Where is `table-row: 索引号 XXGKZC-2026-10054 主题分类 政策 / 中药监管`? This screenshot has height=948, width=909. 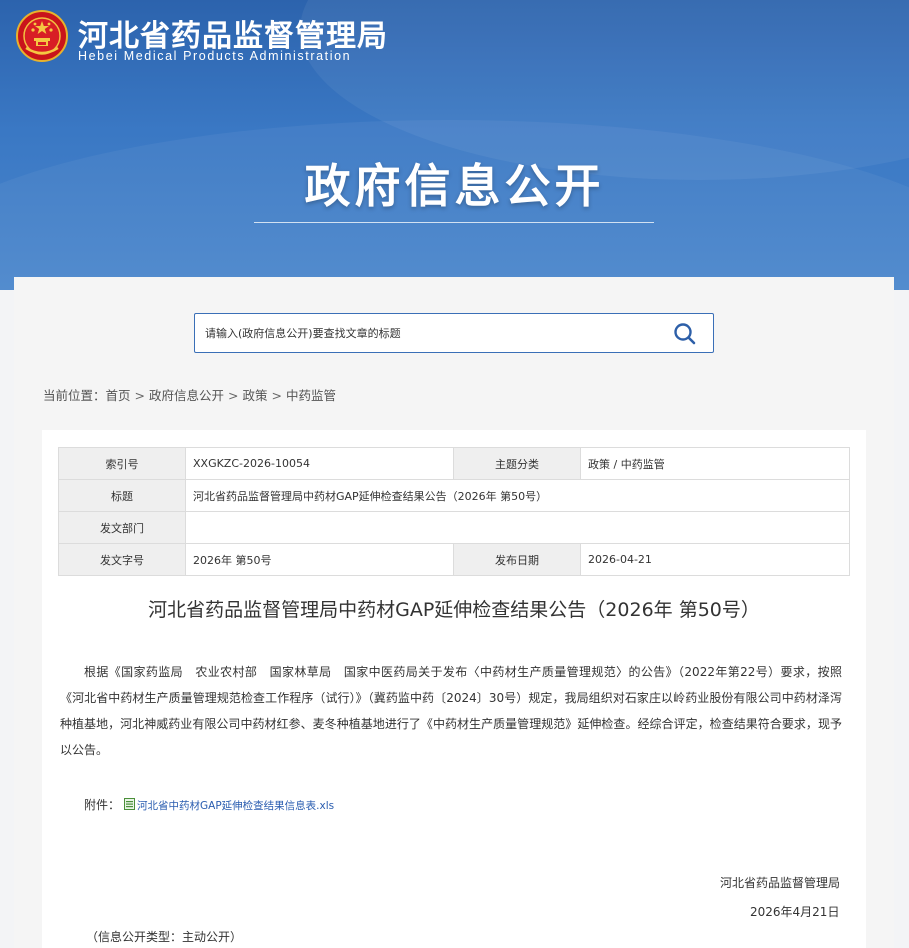
table-row: 索引号 XXGKZC-2026-10054 主题分类 政策 / 中药监管 is located at coordinates (454, 463).